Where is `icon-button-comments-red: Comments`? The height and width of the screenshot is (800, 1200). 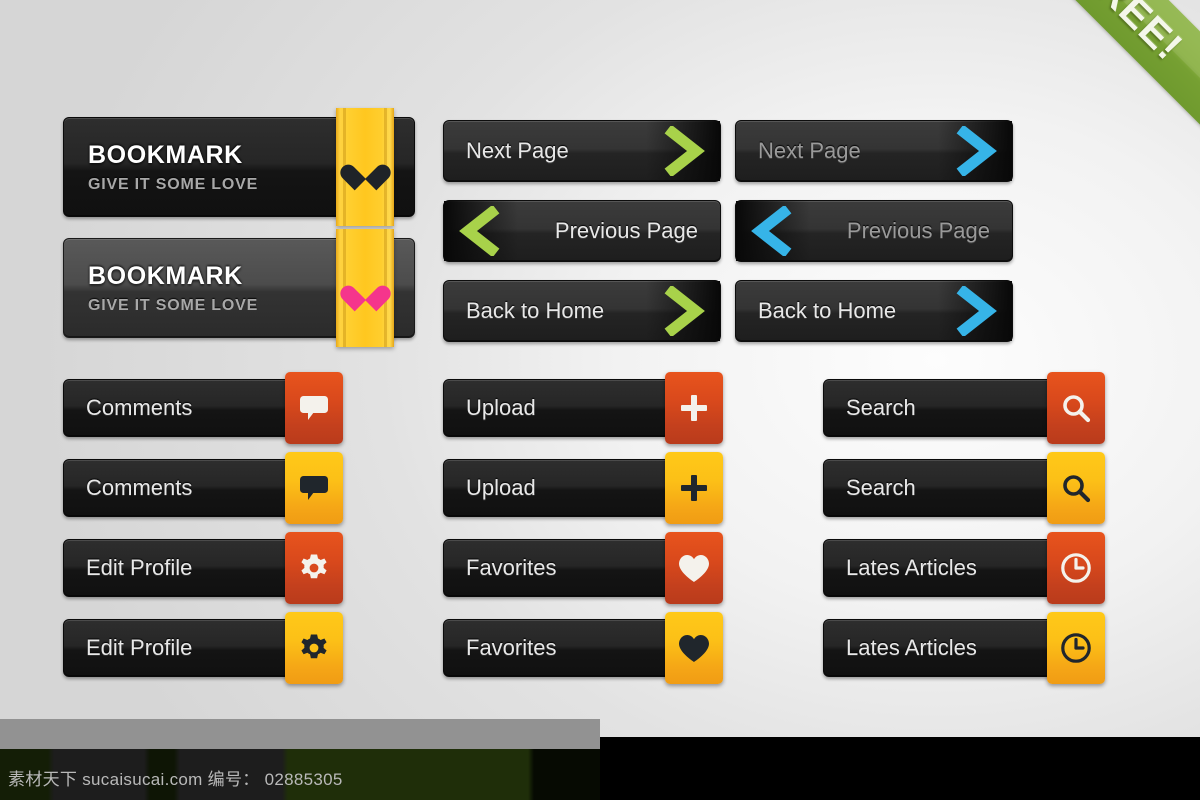 icon-button-comments-red: Comments is located at coordinates (188, 408).